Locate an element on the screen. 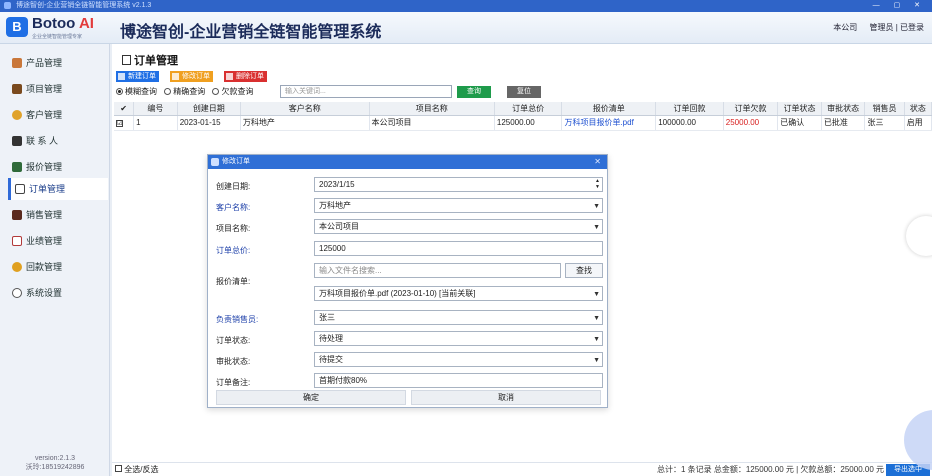  note-label: 订单备注: is located at coordinates (233, 382).